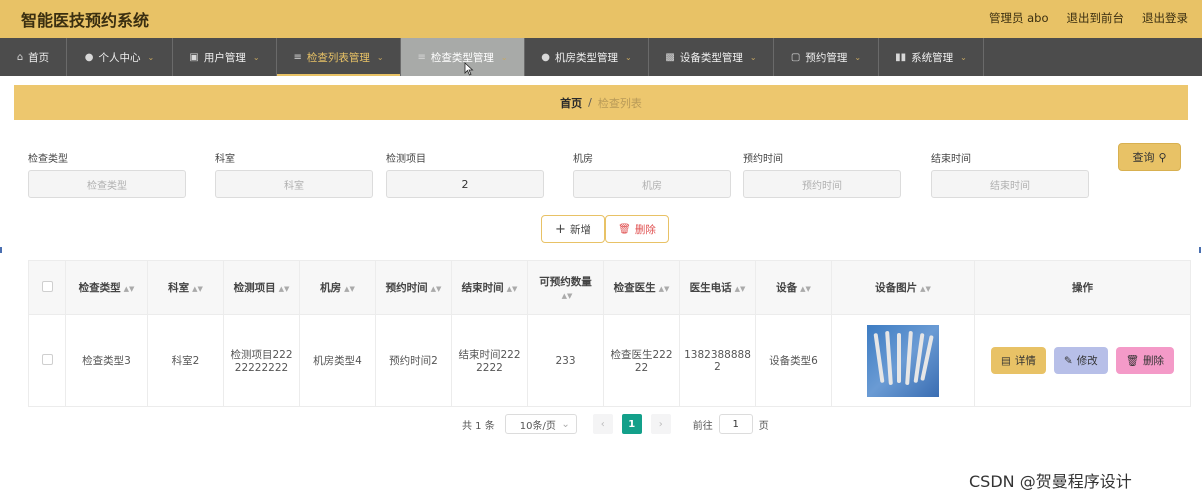 This screenshot has width=1202, height=499. I want to click on row-checkbox, so click(47, 359).